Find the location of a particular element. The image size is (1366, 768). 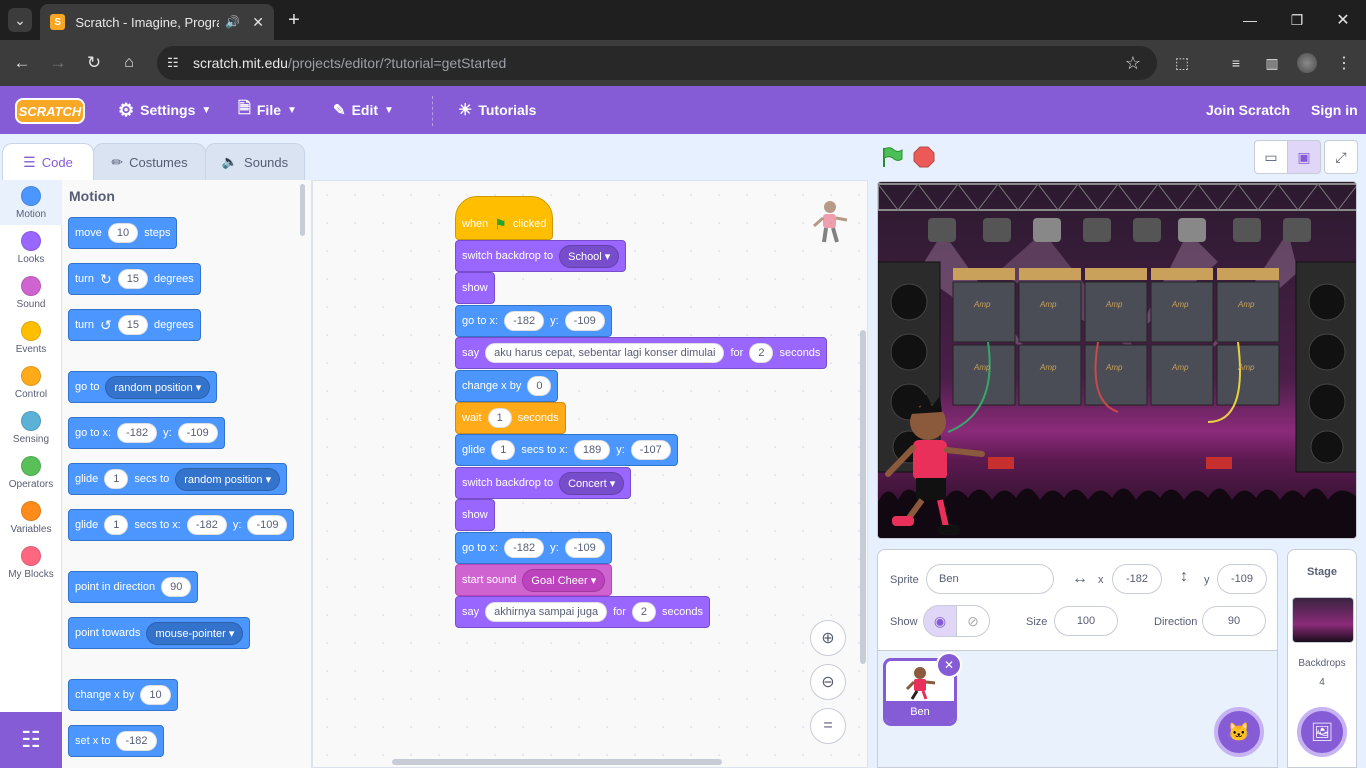

bookmark-star-icon: ☆ is located at coordinates (1133, 63).